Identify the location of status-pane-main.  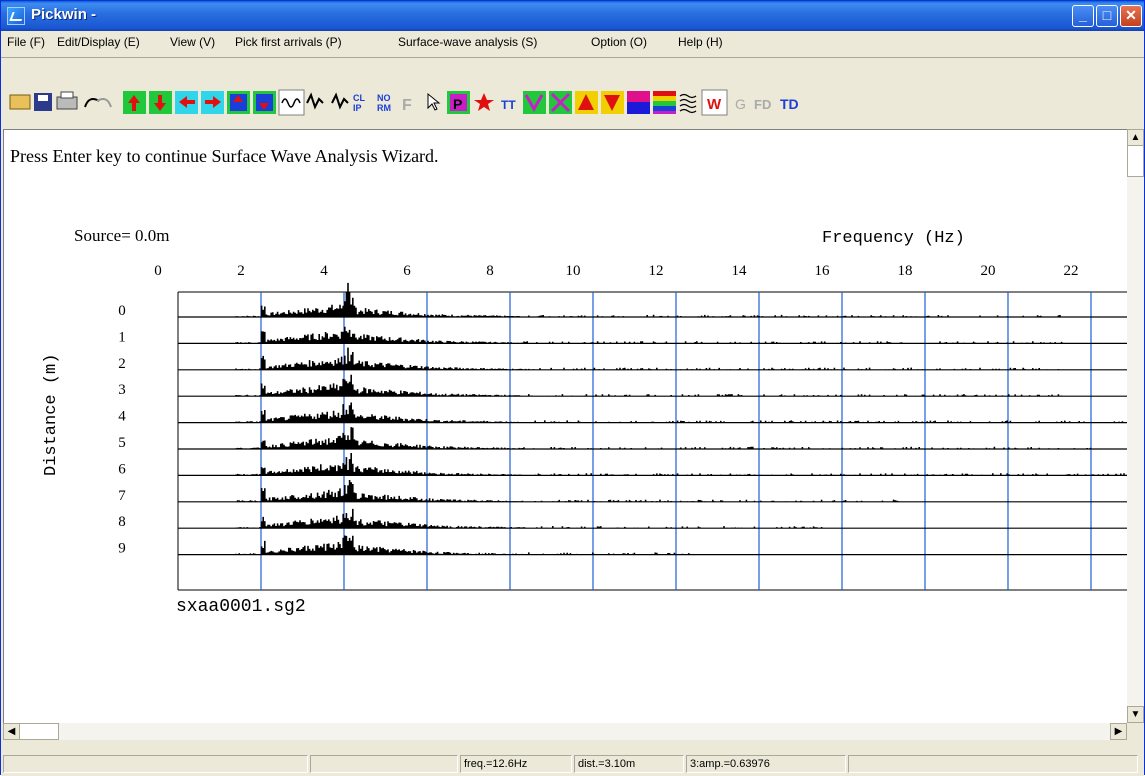
(155, 764).